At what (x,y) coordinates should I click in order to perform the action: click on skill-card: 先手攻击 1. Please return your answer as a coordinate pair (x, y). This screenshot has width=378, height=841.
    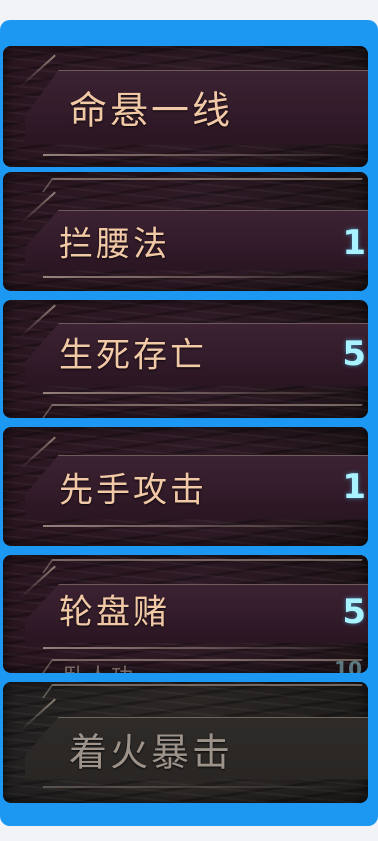
    Looking at the image, I should click on (185, 486).